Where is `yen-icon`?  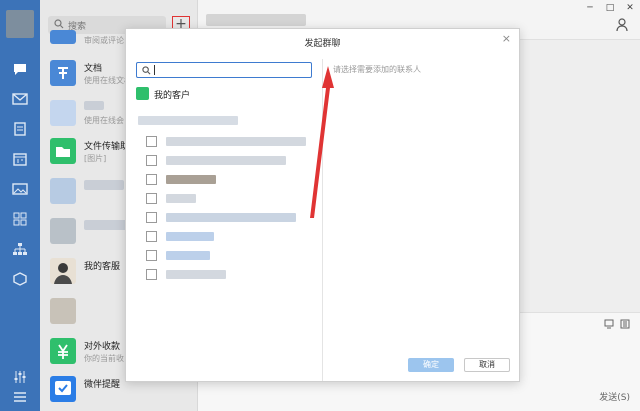 yen-icon is located at coordinates (63, 351).